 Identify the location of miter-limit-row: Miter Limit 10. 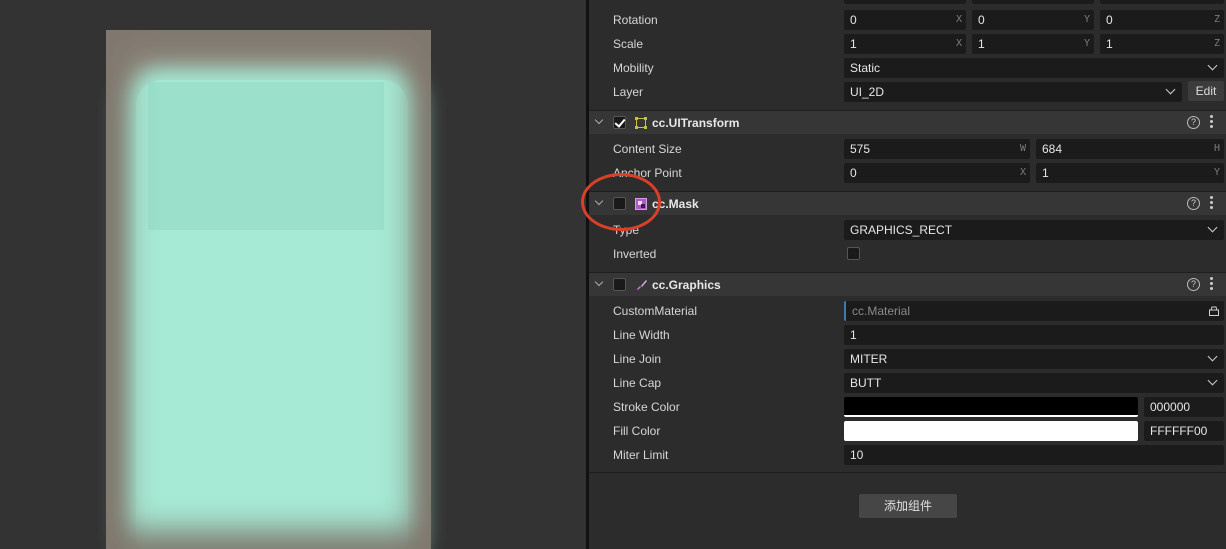
(907, 455).